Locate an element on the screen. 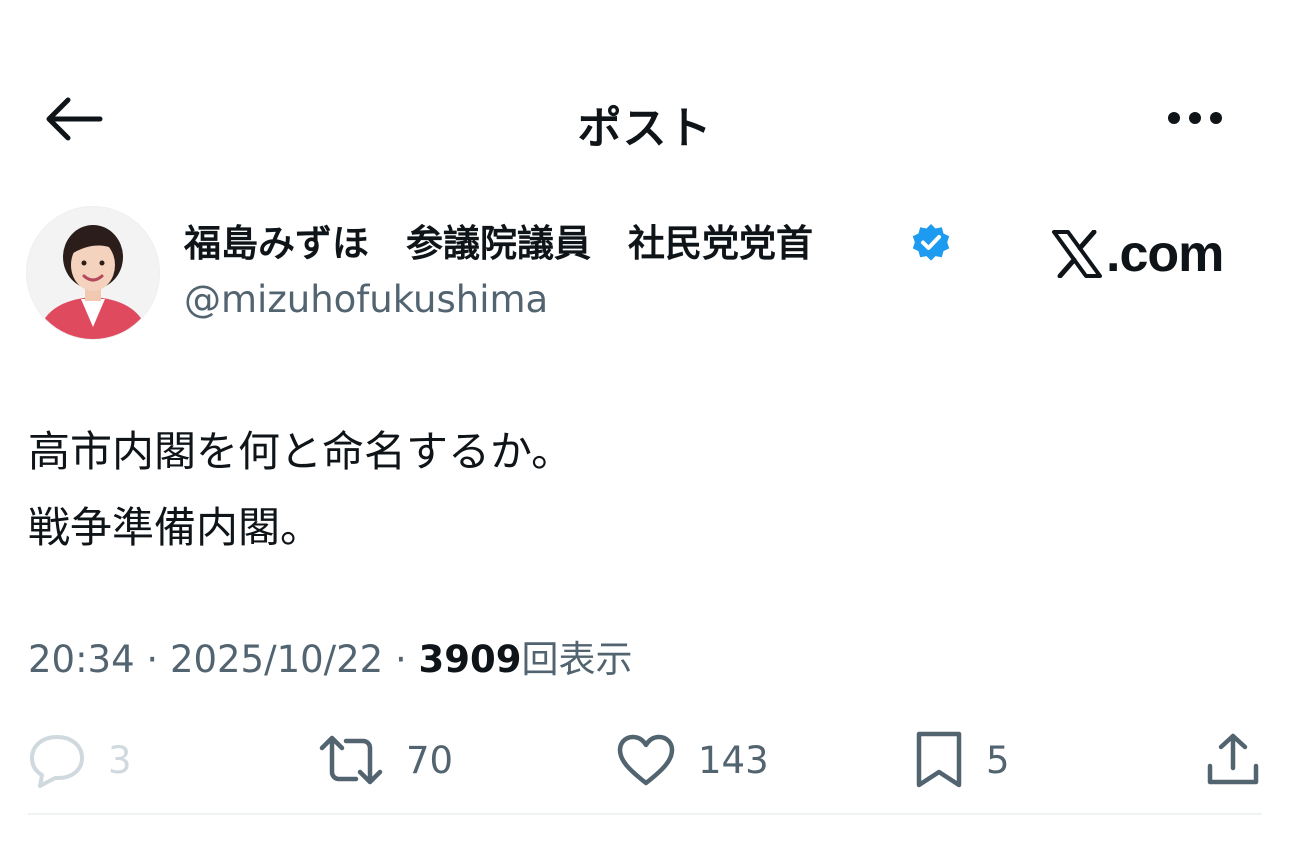 The height and width of the screenshot is (867, 1290). bookmark-count: 5 is located at coordinates (998, 760).